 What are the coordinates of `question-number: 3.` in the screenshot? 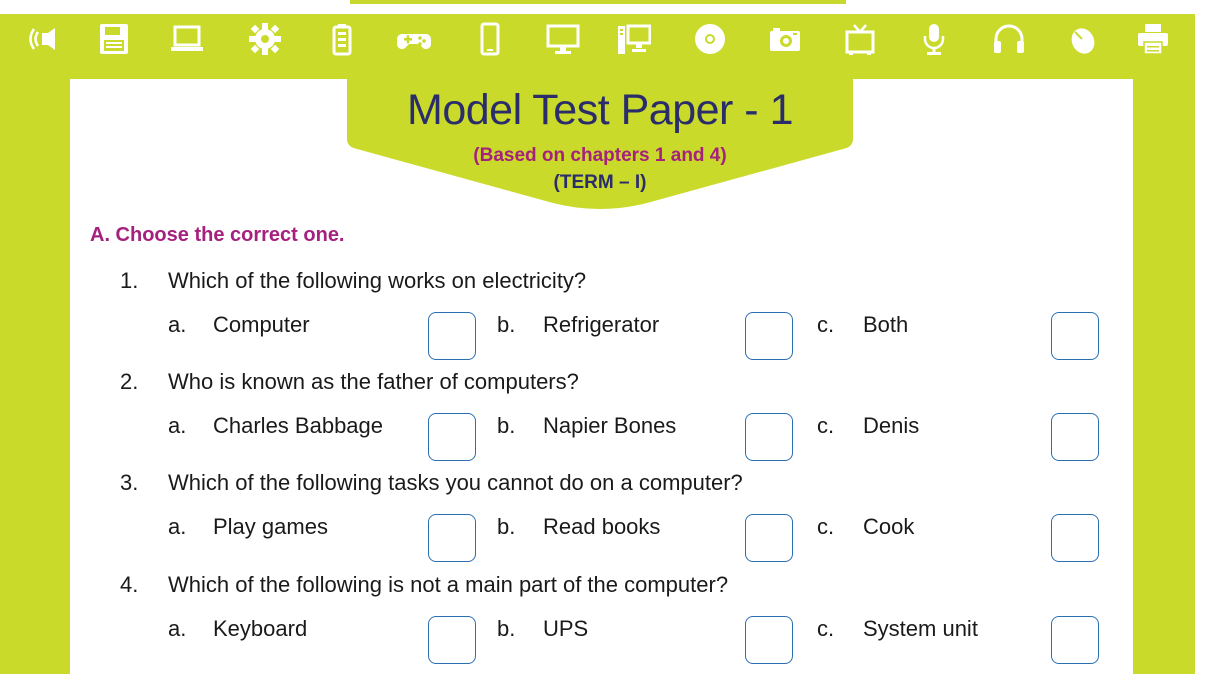 It's located at (129, 482).